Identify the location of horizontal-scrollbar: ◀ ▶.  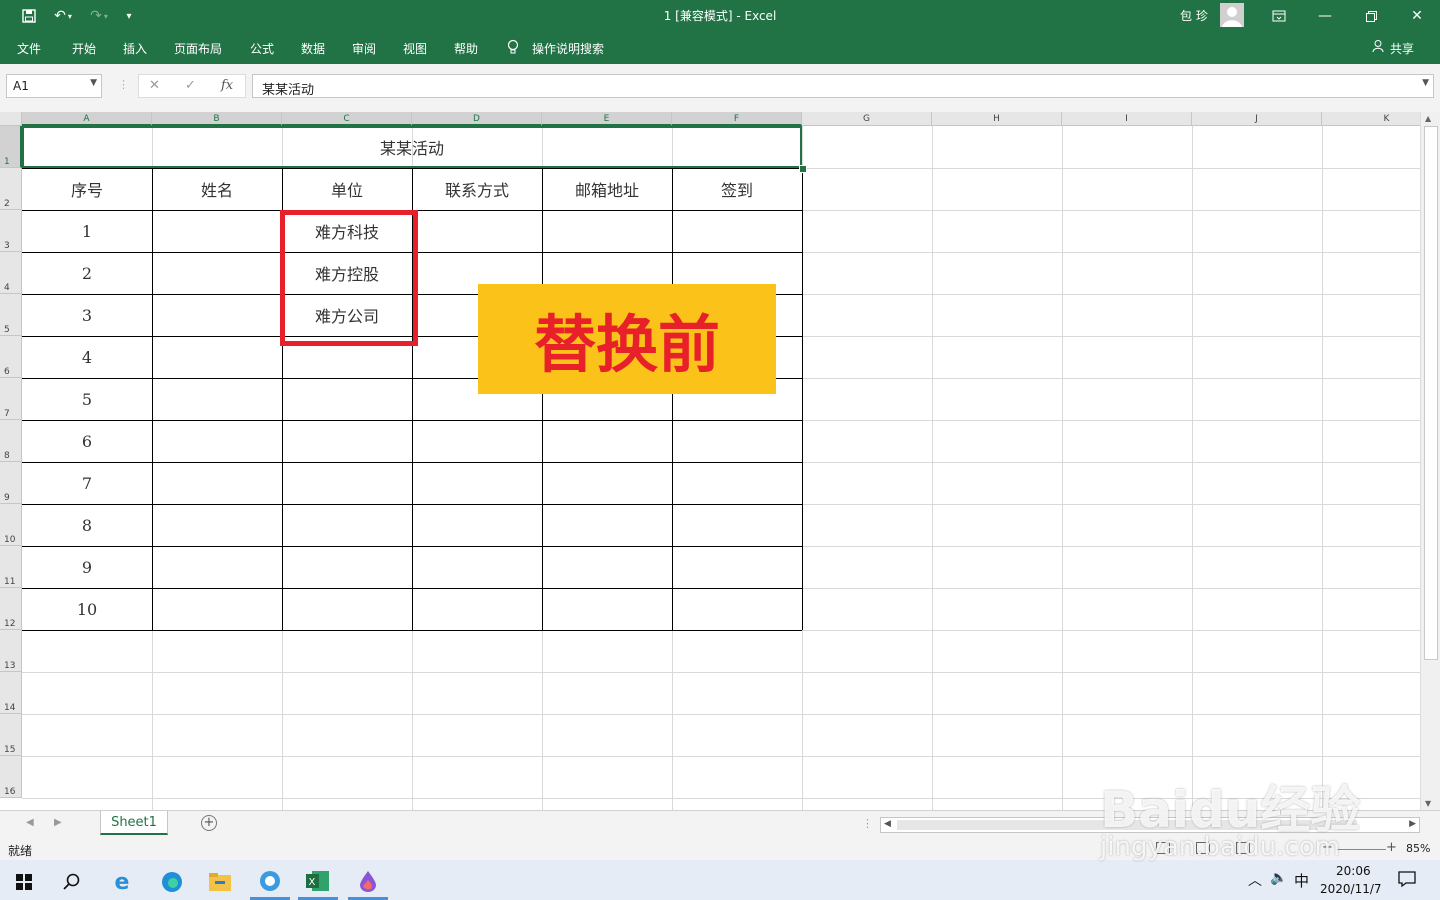
(1150, 825).